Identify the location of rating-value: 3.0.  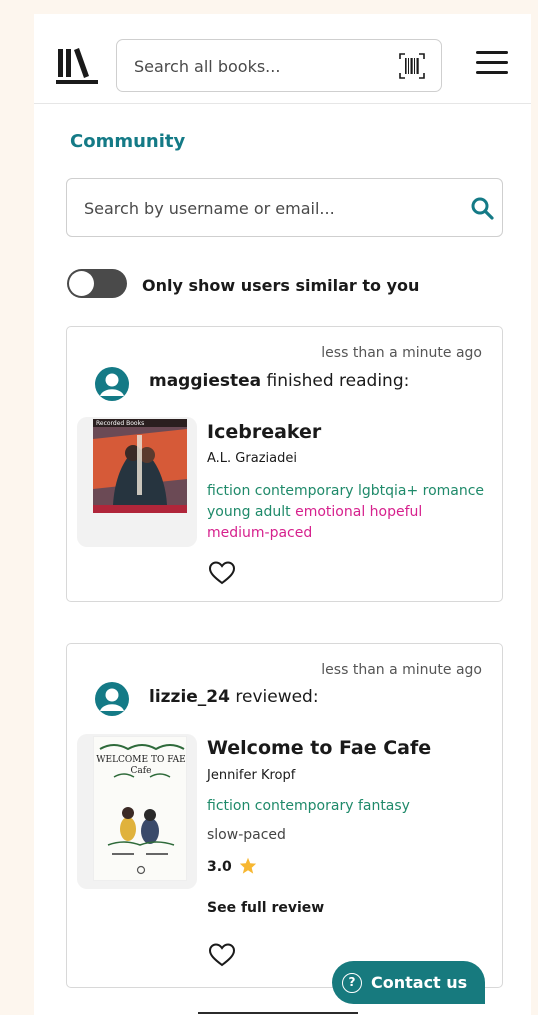
(219, 867).